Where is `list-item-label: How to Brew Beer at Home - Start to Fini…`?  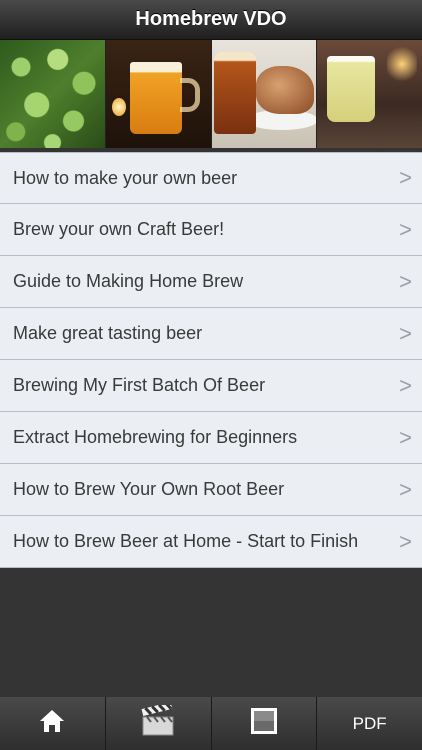 list-item-label: How to Brew Beer at Home - Start to Fini… is located at coordinates (186, 541).